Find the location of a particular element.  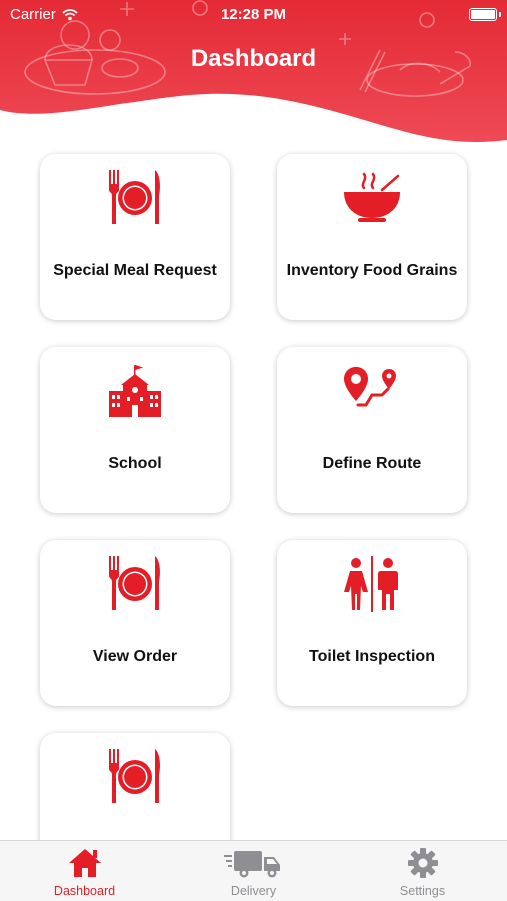

gear-icon is located at coordinates (422, 864).